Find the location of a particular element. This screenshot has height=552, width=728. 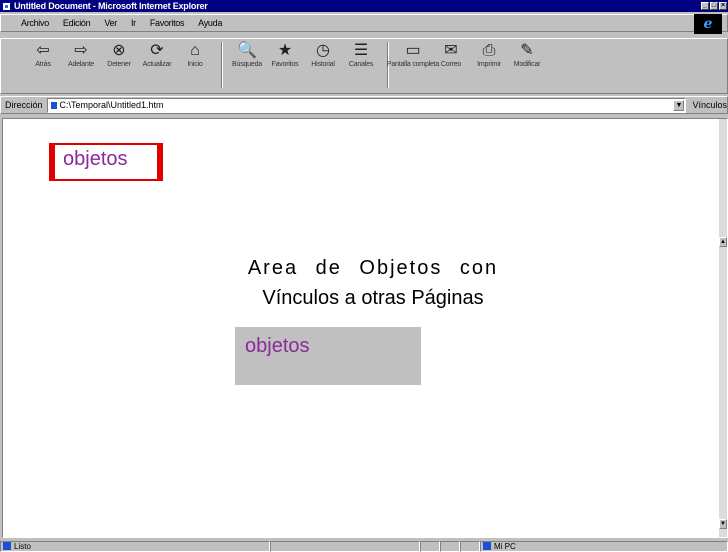

channels-button: ☰ Canales is located at coordinates (361, 54).